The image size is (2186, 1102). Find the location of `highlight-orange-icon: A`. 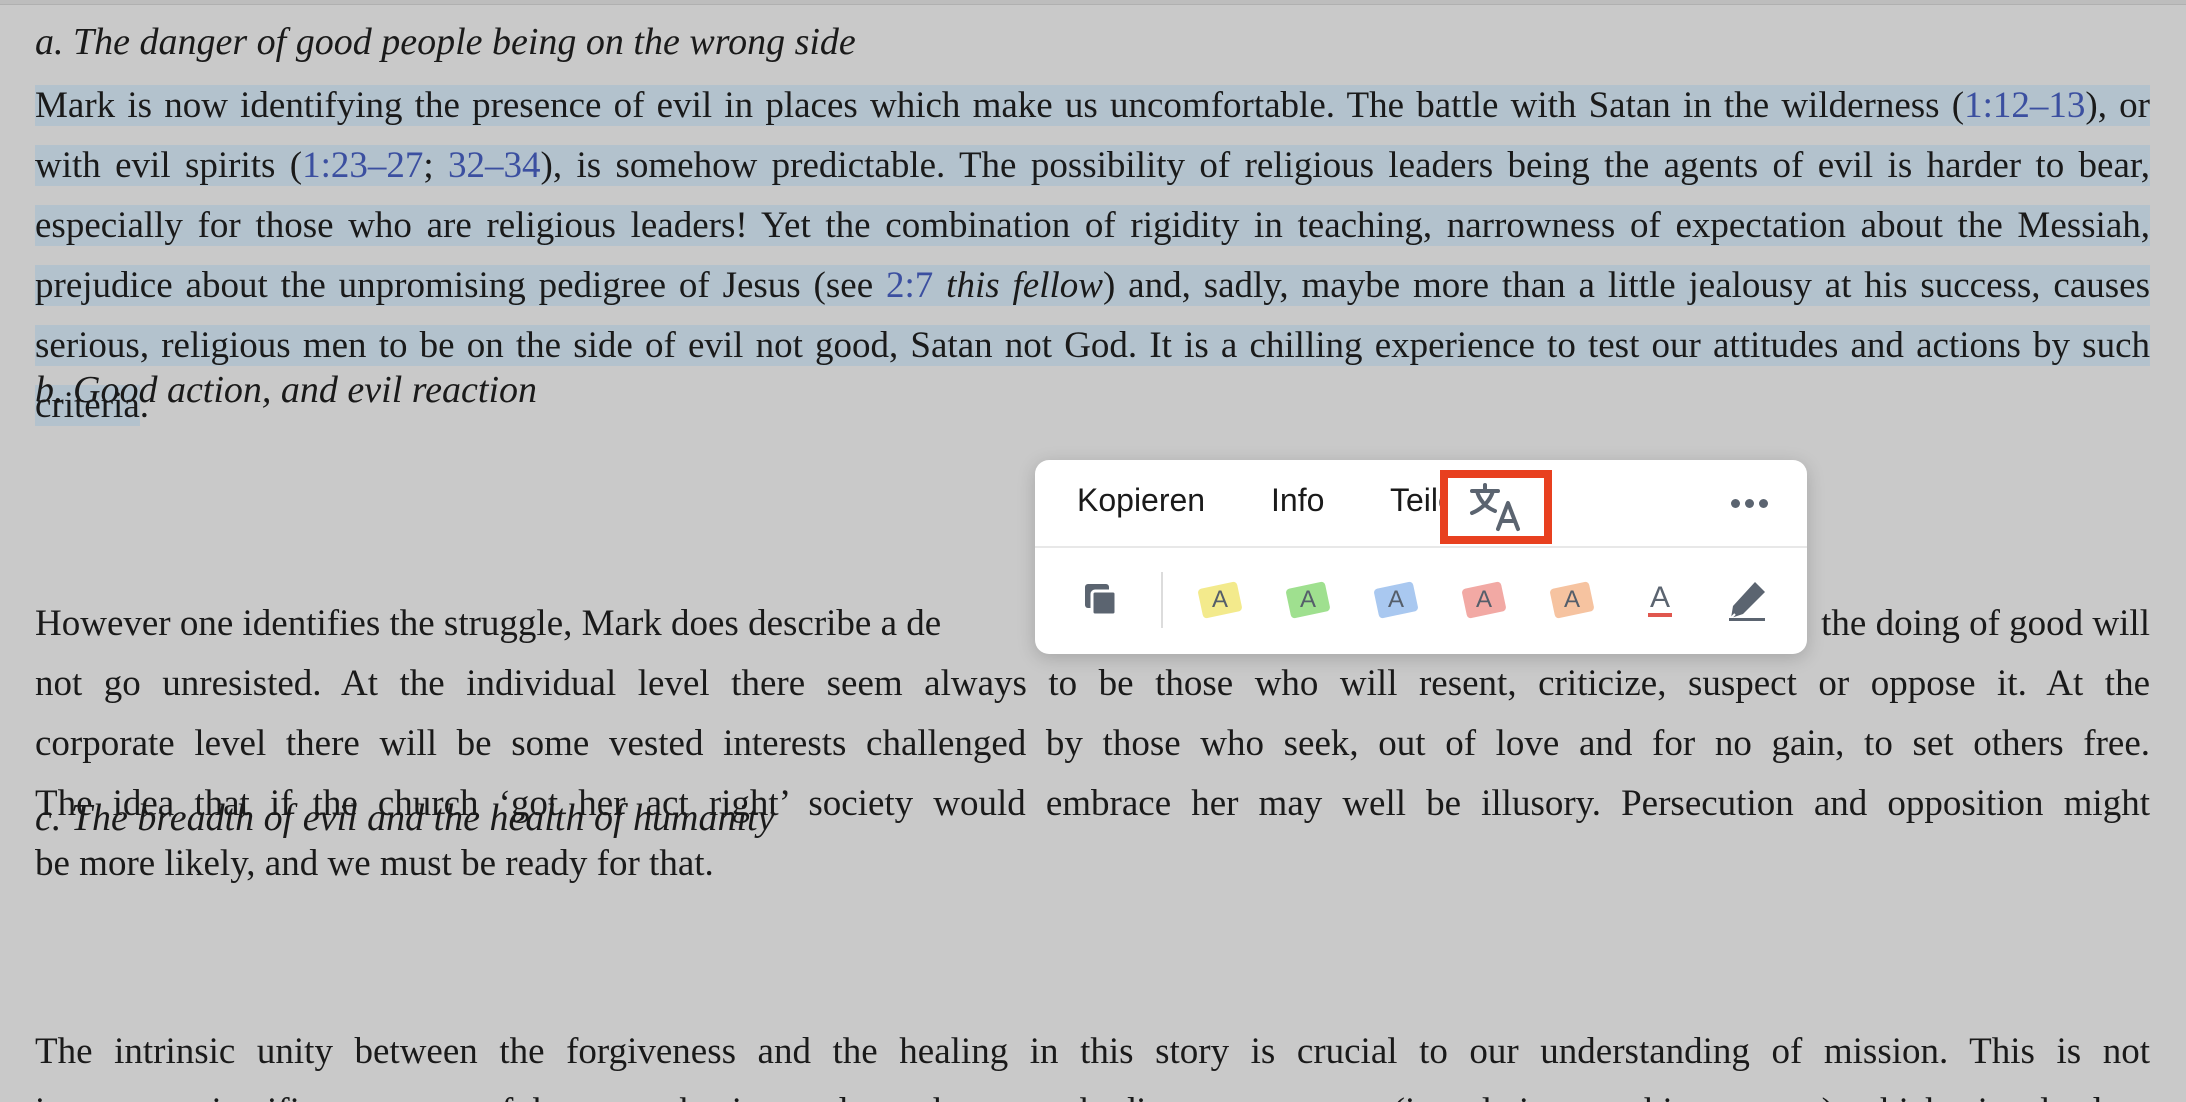

highlight-orange-icon: A is located at coordinates (1572, 600).